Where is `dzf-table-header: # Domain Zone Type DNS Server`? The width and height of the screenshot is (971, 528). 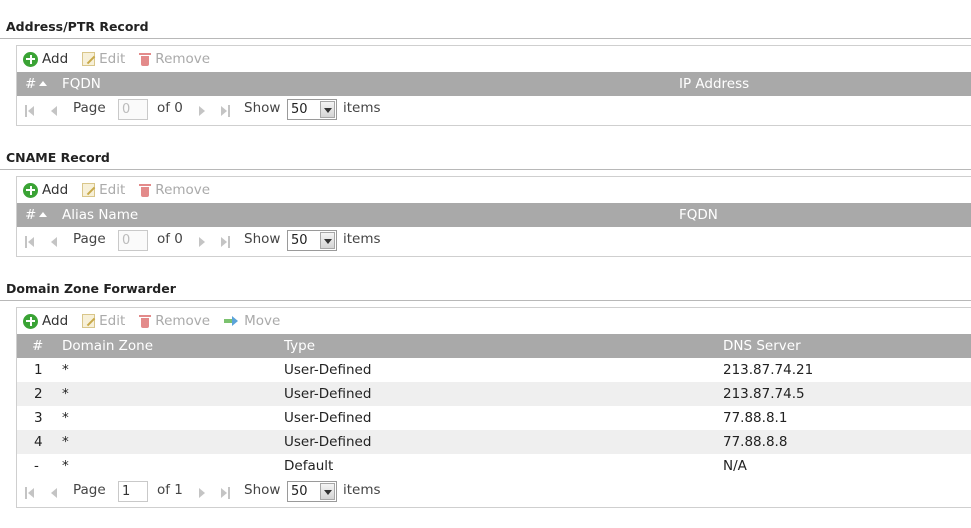 dzf-table-header: # Domain Zone Type DNS Server is located at coordinates (494, 346).